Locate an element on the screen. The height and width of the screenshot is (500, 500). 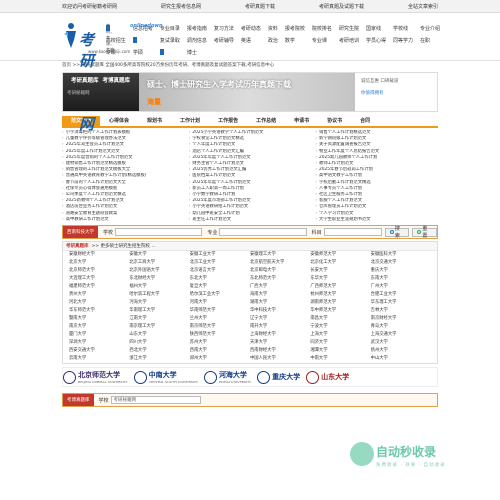
school-link: 华东理工大学 is located at coordinates (401, 303).